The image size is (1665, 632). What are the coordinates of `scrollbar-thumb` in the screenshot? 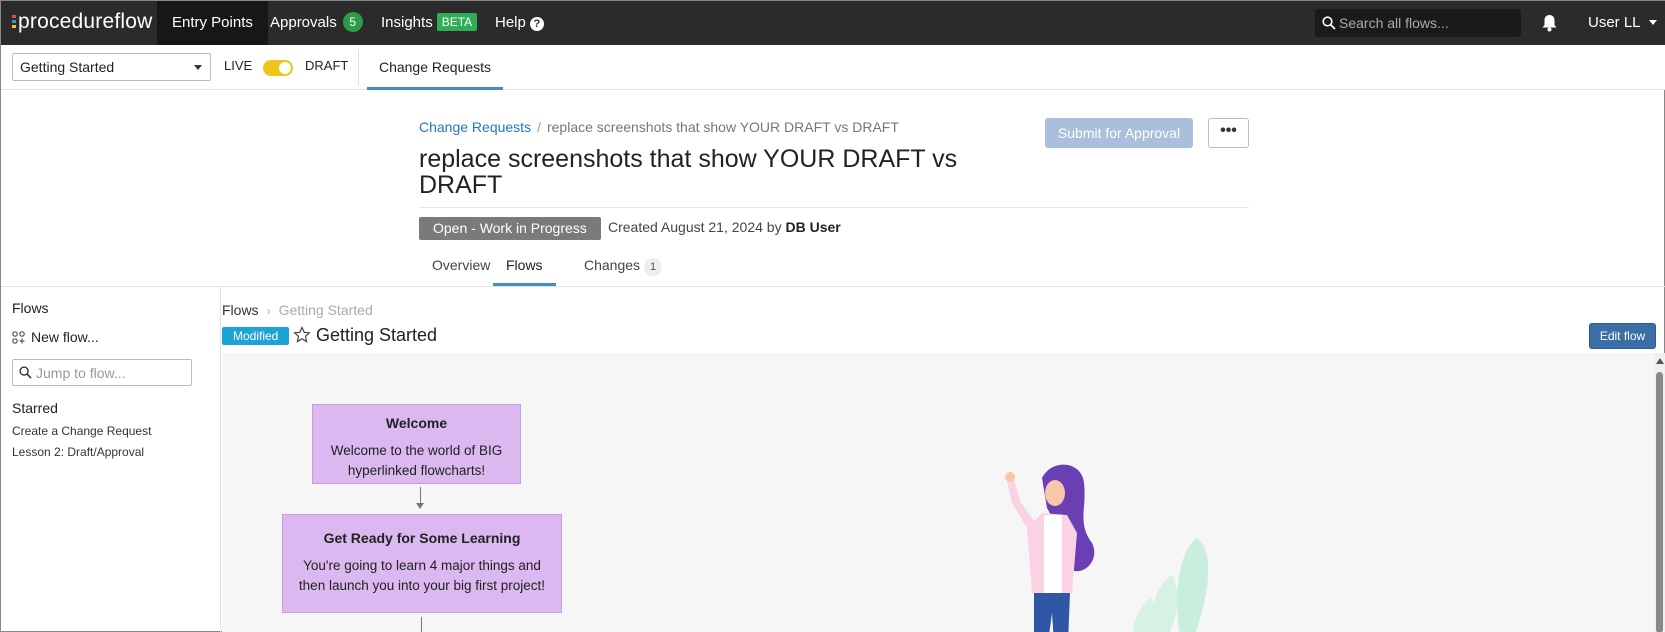 It's located at (1659, 502).